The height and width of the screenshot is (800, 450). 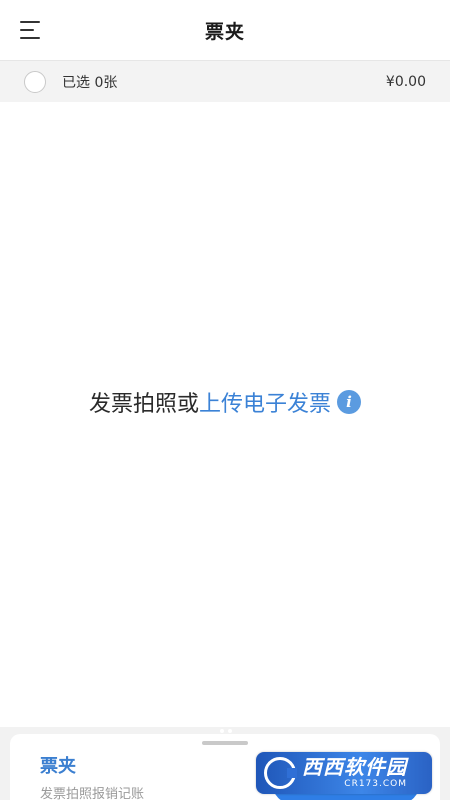 I want to click on page-indicator, so click(x=226, y=731).